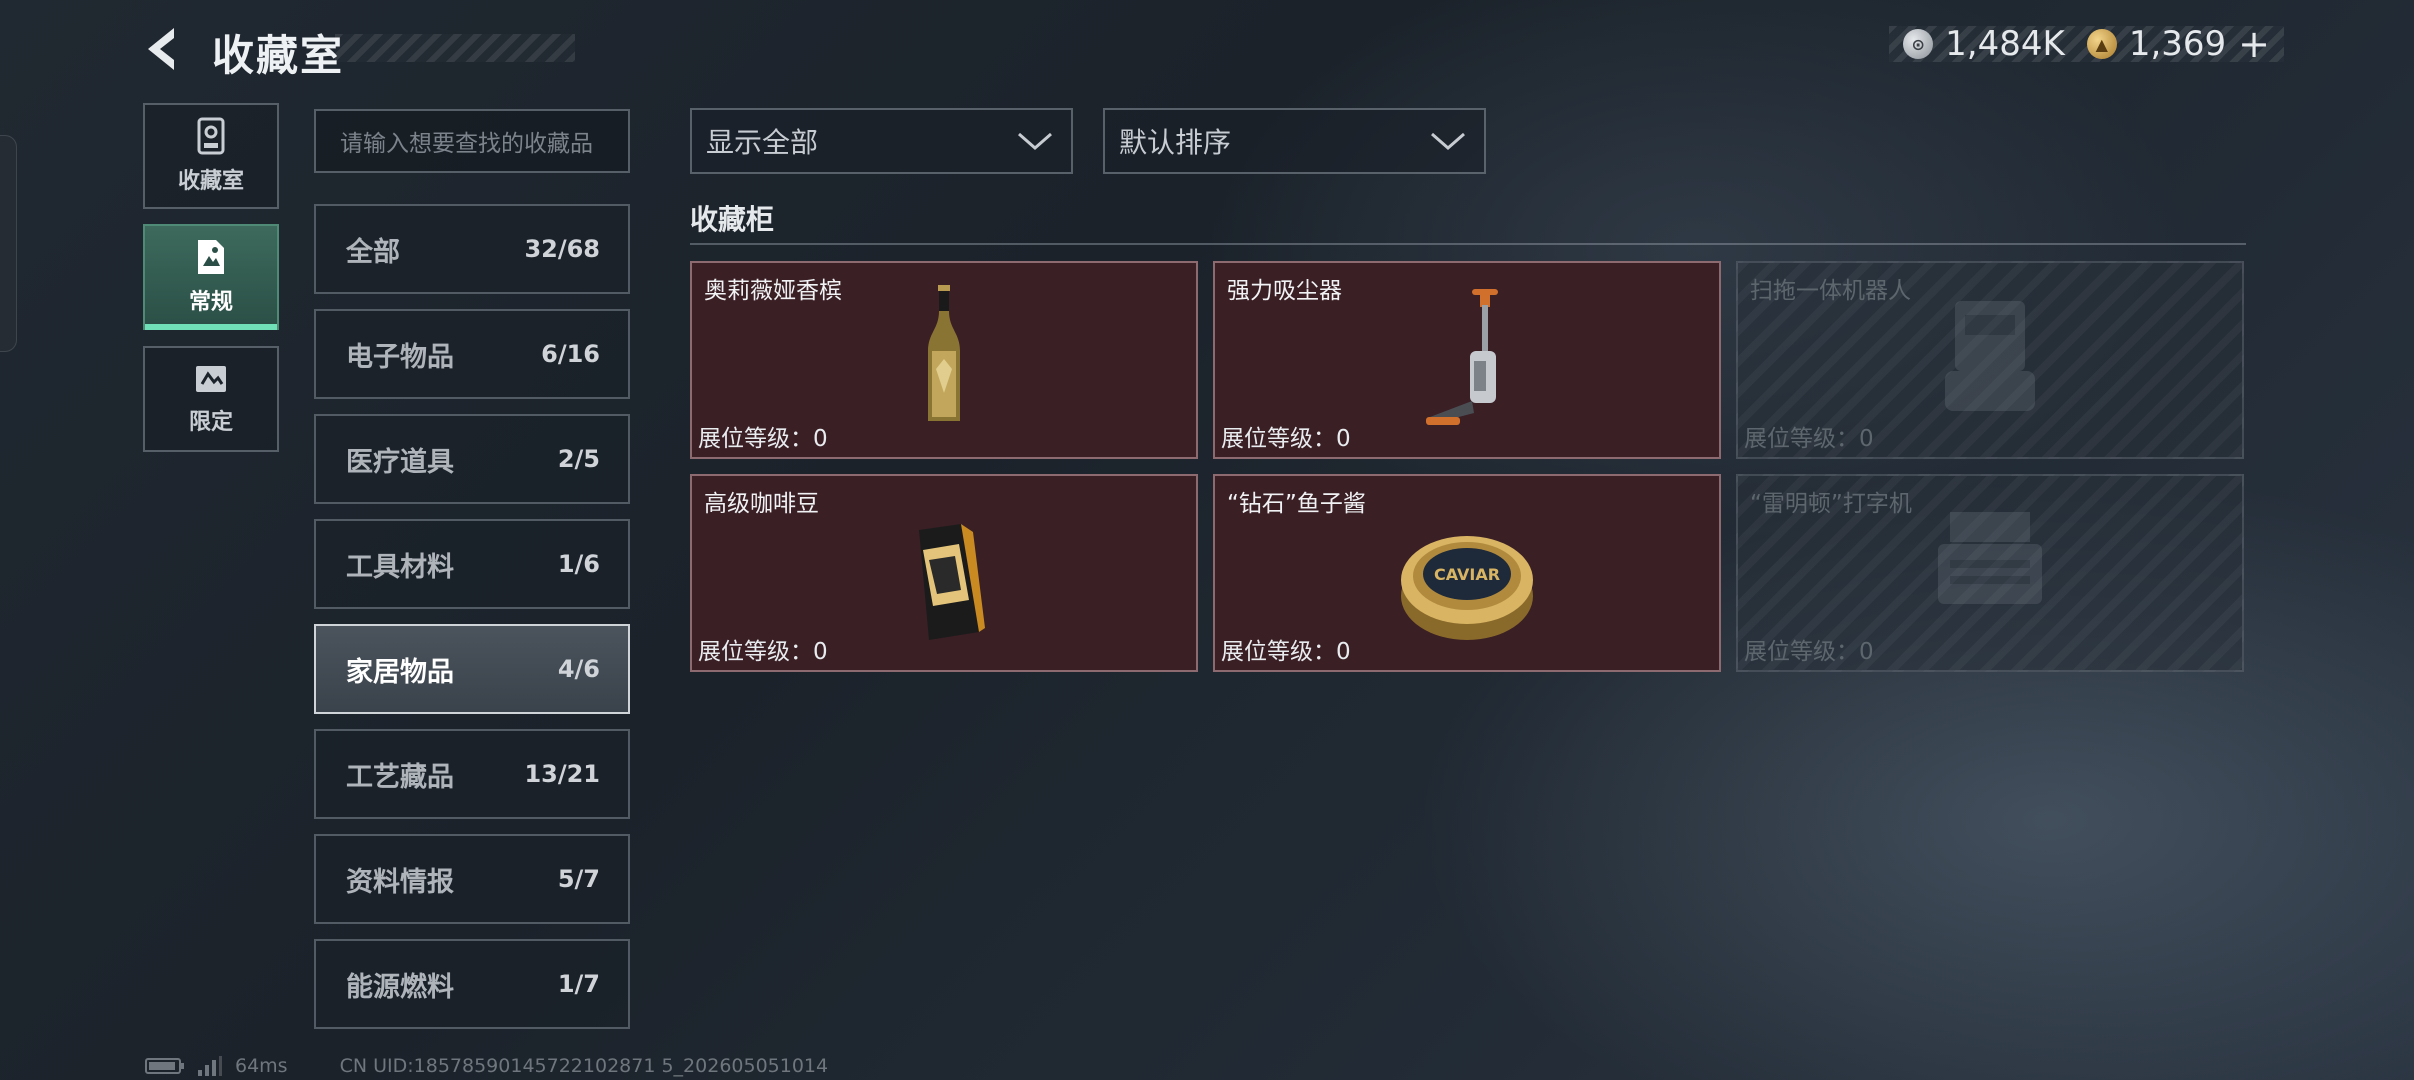 This screenshot has height=1080, width=2414. Describe the element at coordinates (211, 136) in the screenshot. I see `trophy-icon` at that location.